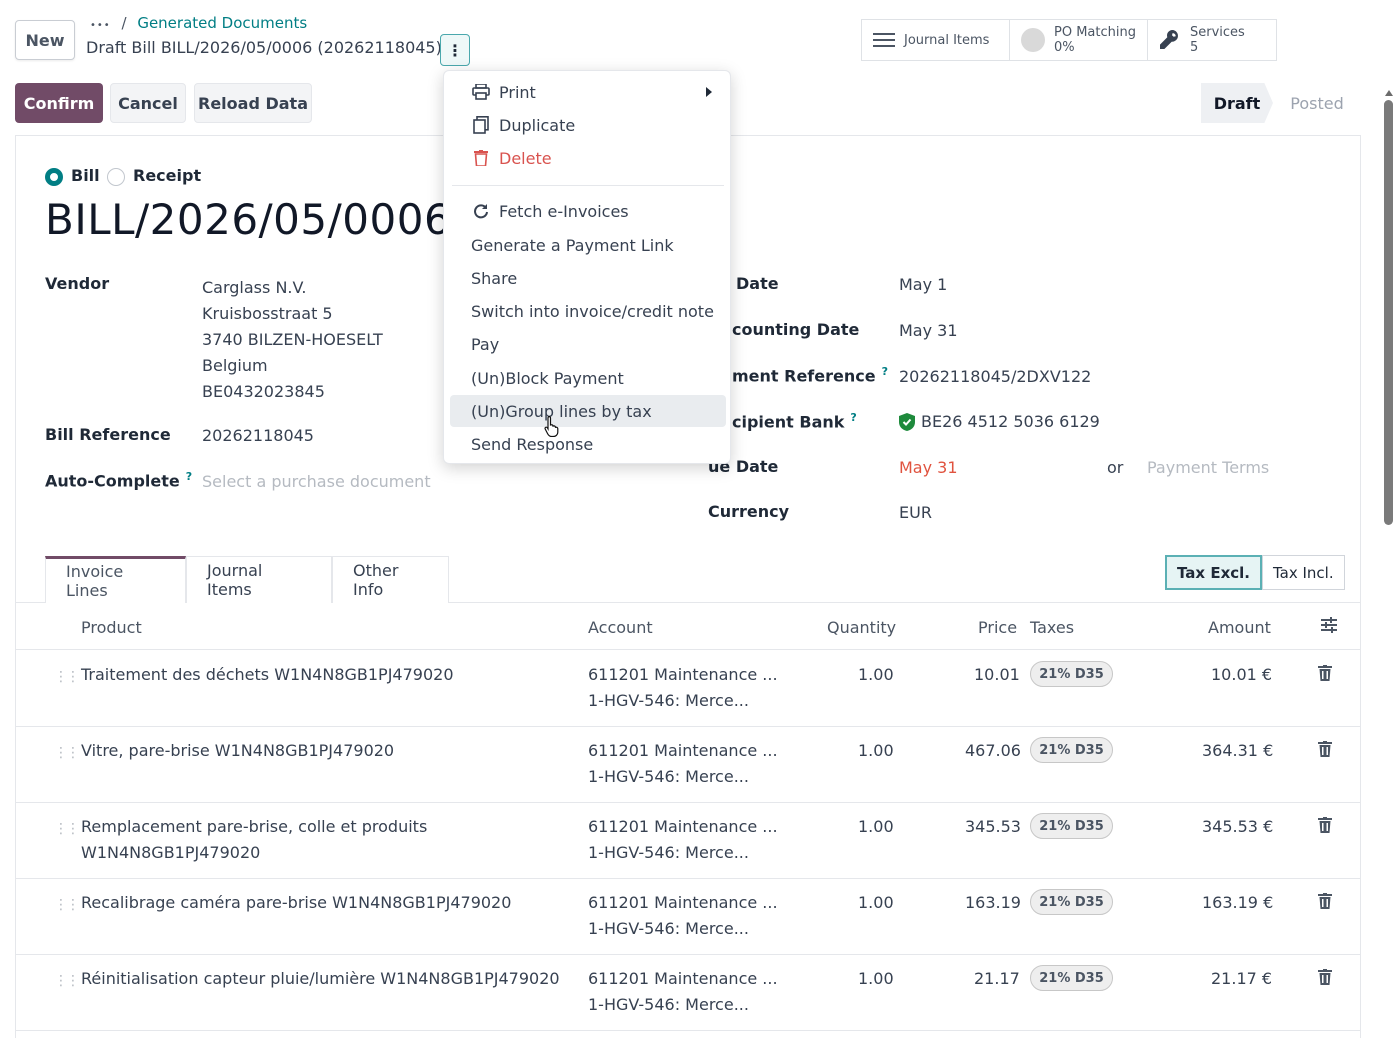 This screenshot has width=1400, height=1038. What do you see at coordinates (587, 92) in the screenshot?
I see `menu-item-print: Print` at bounding box center [587, 92].